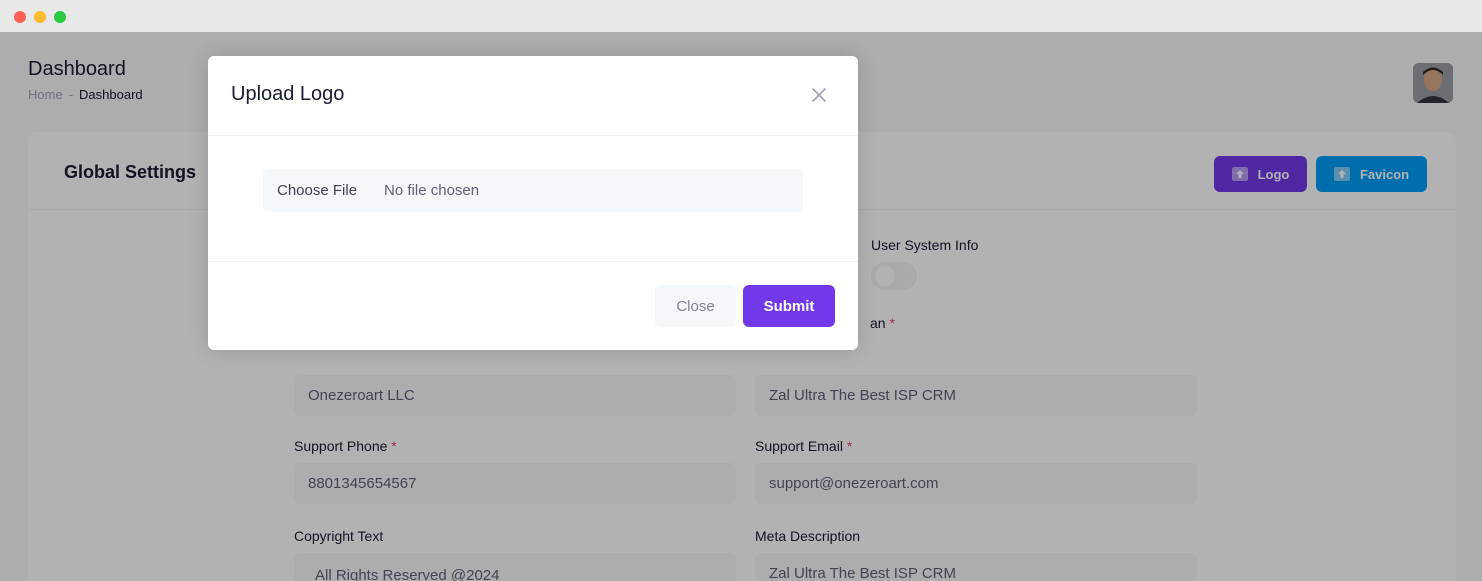  Describe the element at coordinates (323, 190) in the screenshot. I see `choose-file-button: Choose File` at that location.